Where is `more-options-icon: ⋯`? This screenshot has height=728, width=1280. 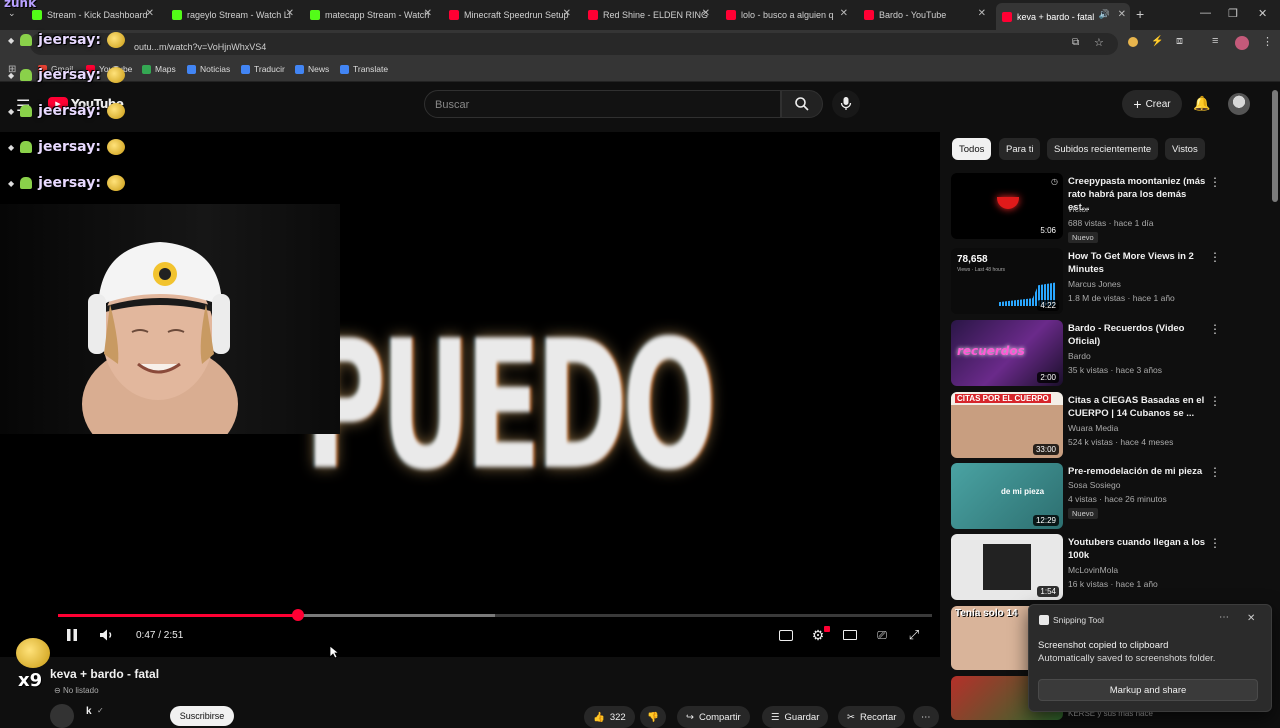
more-options-icon: ⋯ is located at coordinates (1224, 617).